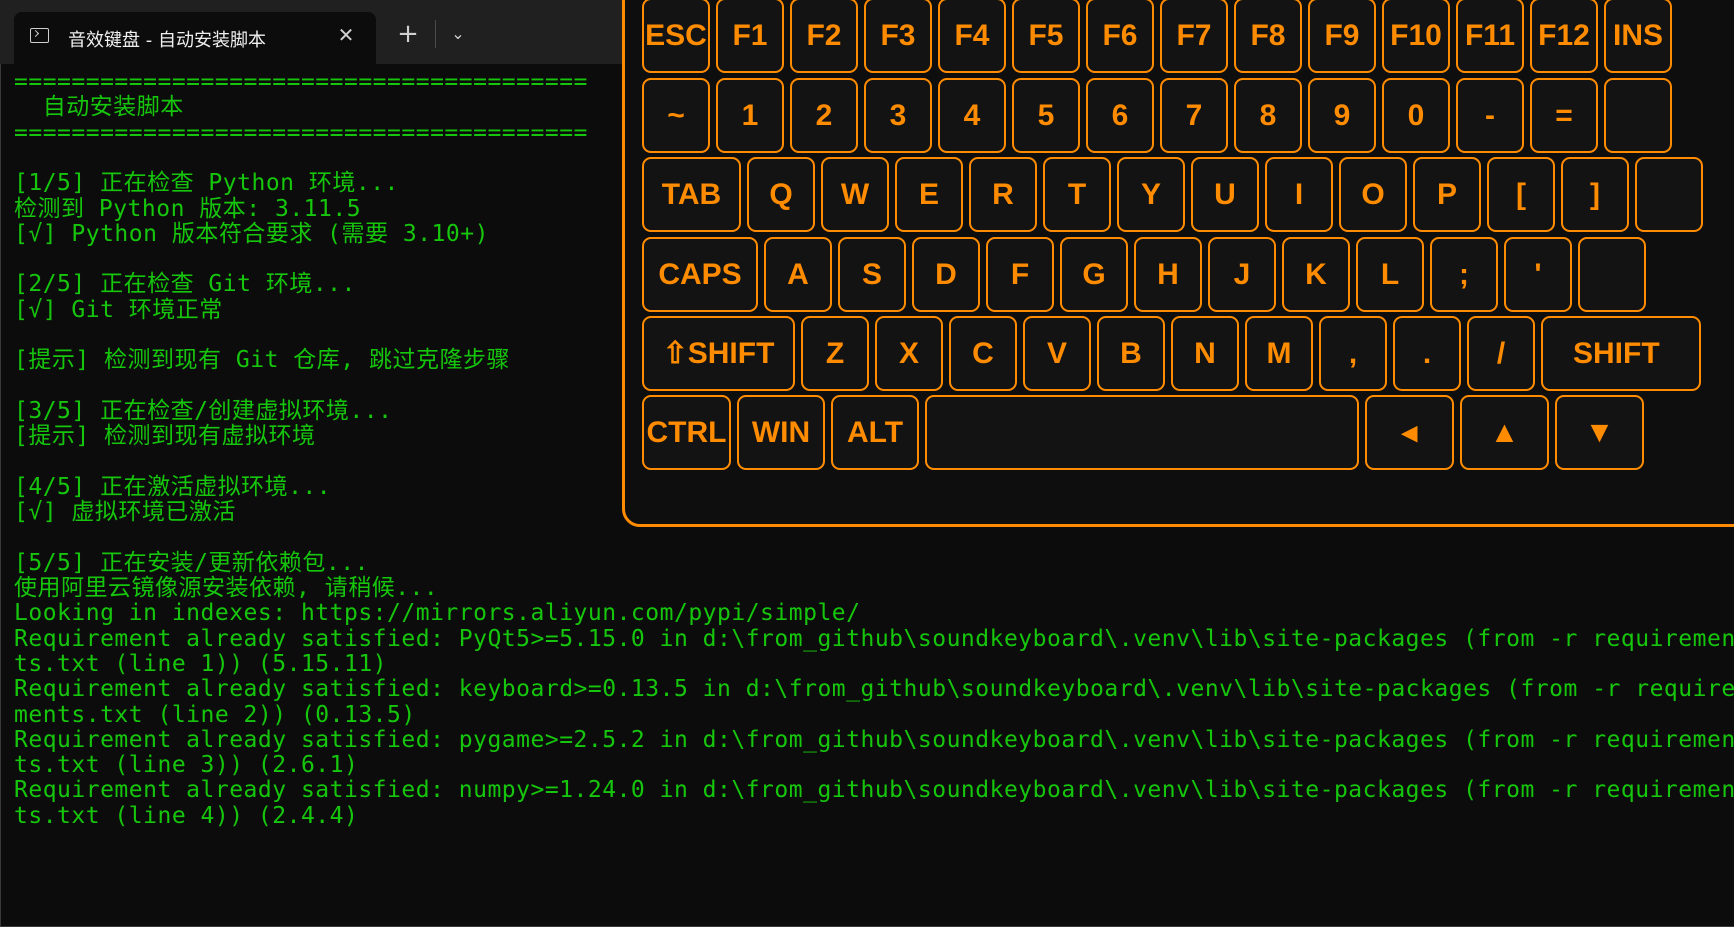 This screenshot has height=927, width=1734. I want to click on key-tab: TAB, so click(691, 194).